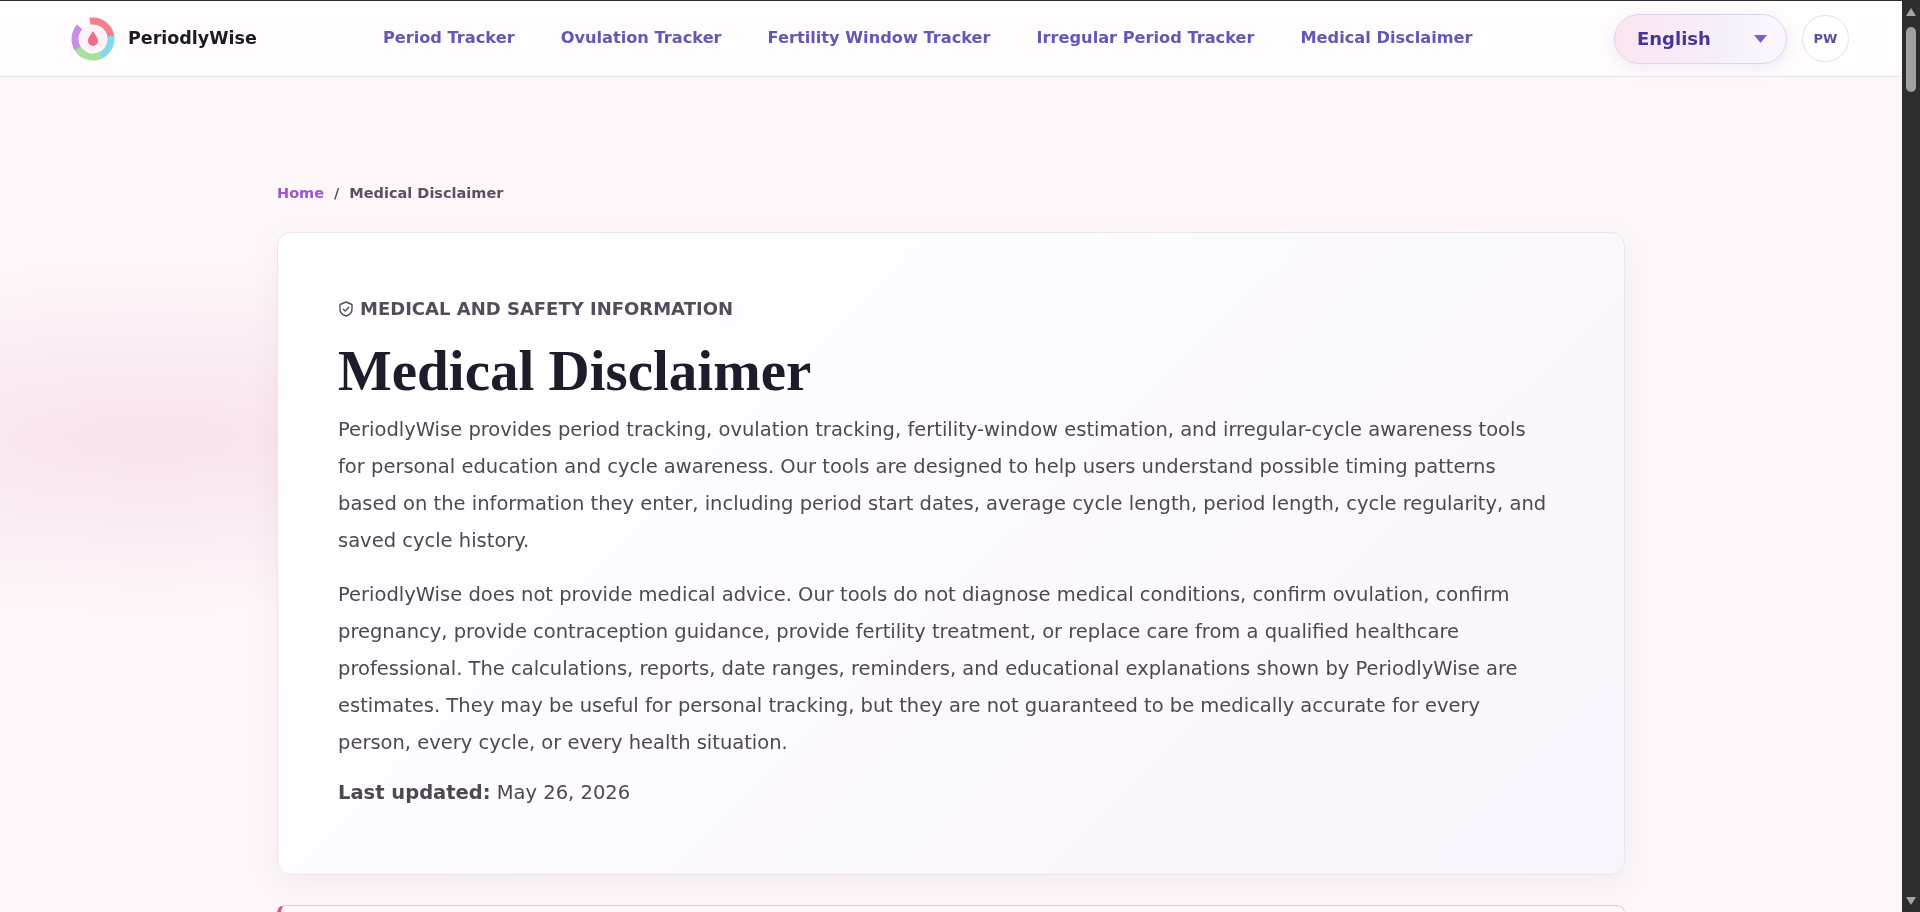 This screenshot has height=912, width=1920. What do you see at coordinates (1145, 38) in the screenshot?
I see `nav-link: Irregular Period Tracker` at bounding box center [1145, 38].